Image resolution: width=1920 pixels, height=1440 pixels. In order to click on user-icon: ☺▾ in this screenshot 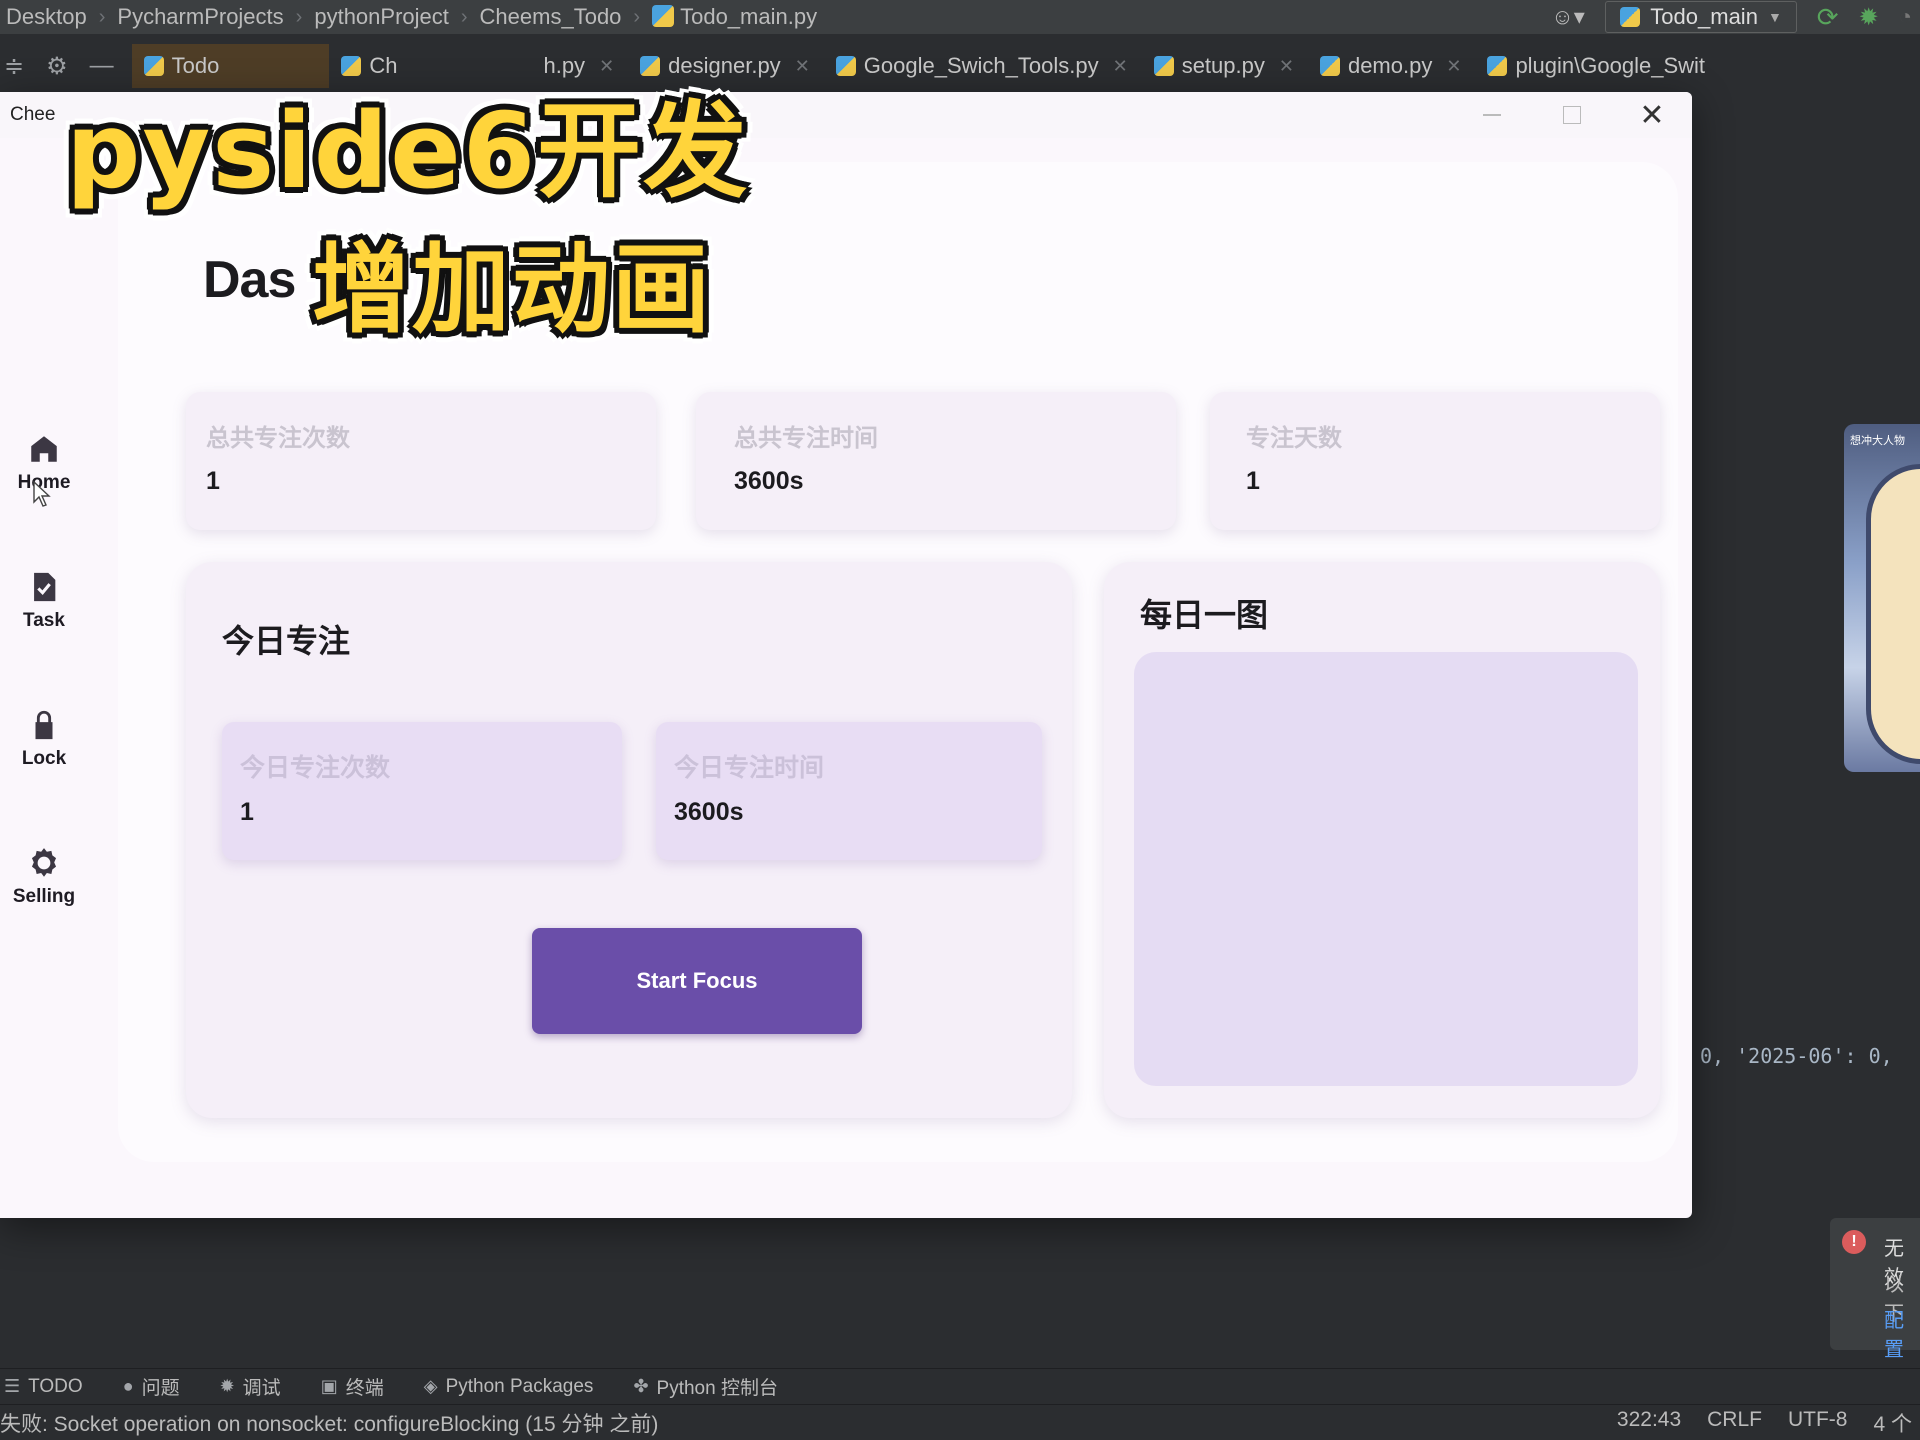, I will do `click(1568, 17)`.